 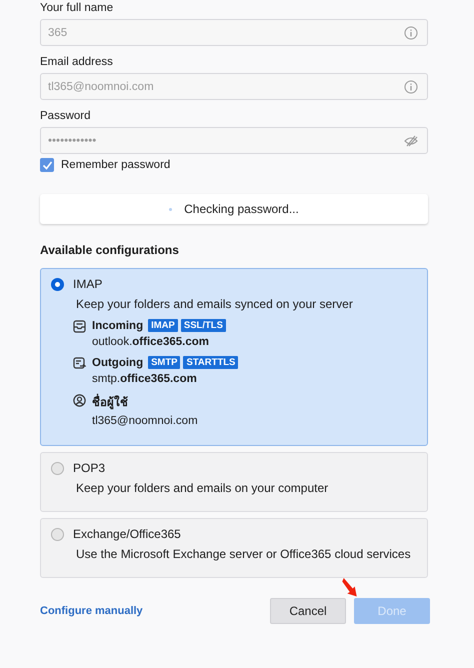 I want to click on checkbox-label: Remember password, so click(x=115, y=165).